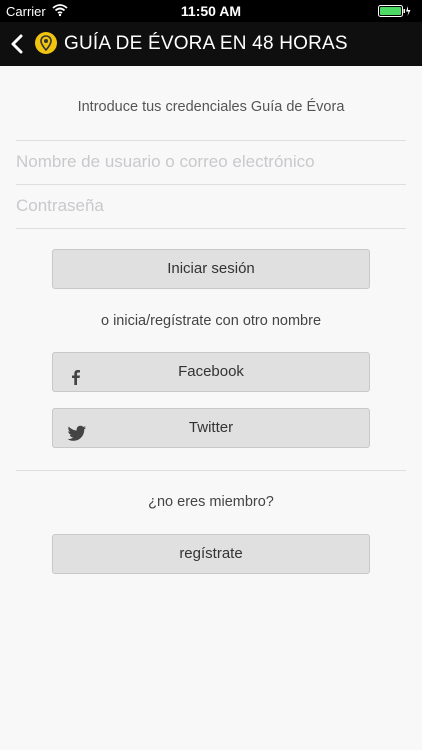 The height and width of the screenshot is (750, 422). I want to click on status-bar: Carrier 11:50 AM, so click(211, 11).